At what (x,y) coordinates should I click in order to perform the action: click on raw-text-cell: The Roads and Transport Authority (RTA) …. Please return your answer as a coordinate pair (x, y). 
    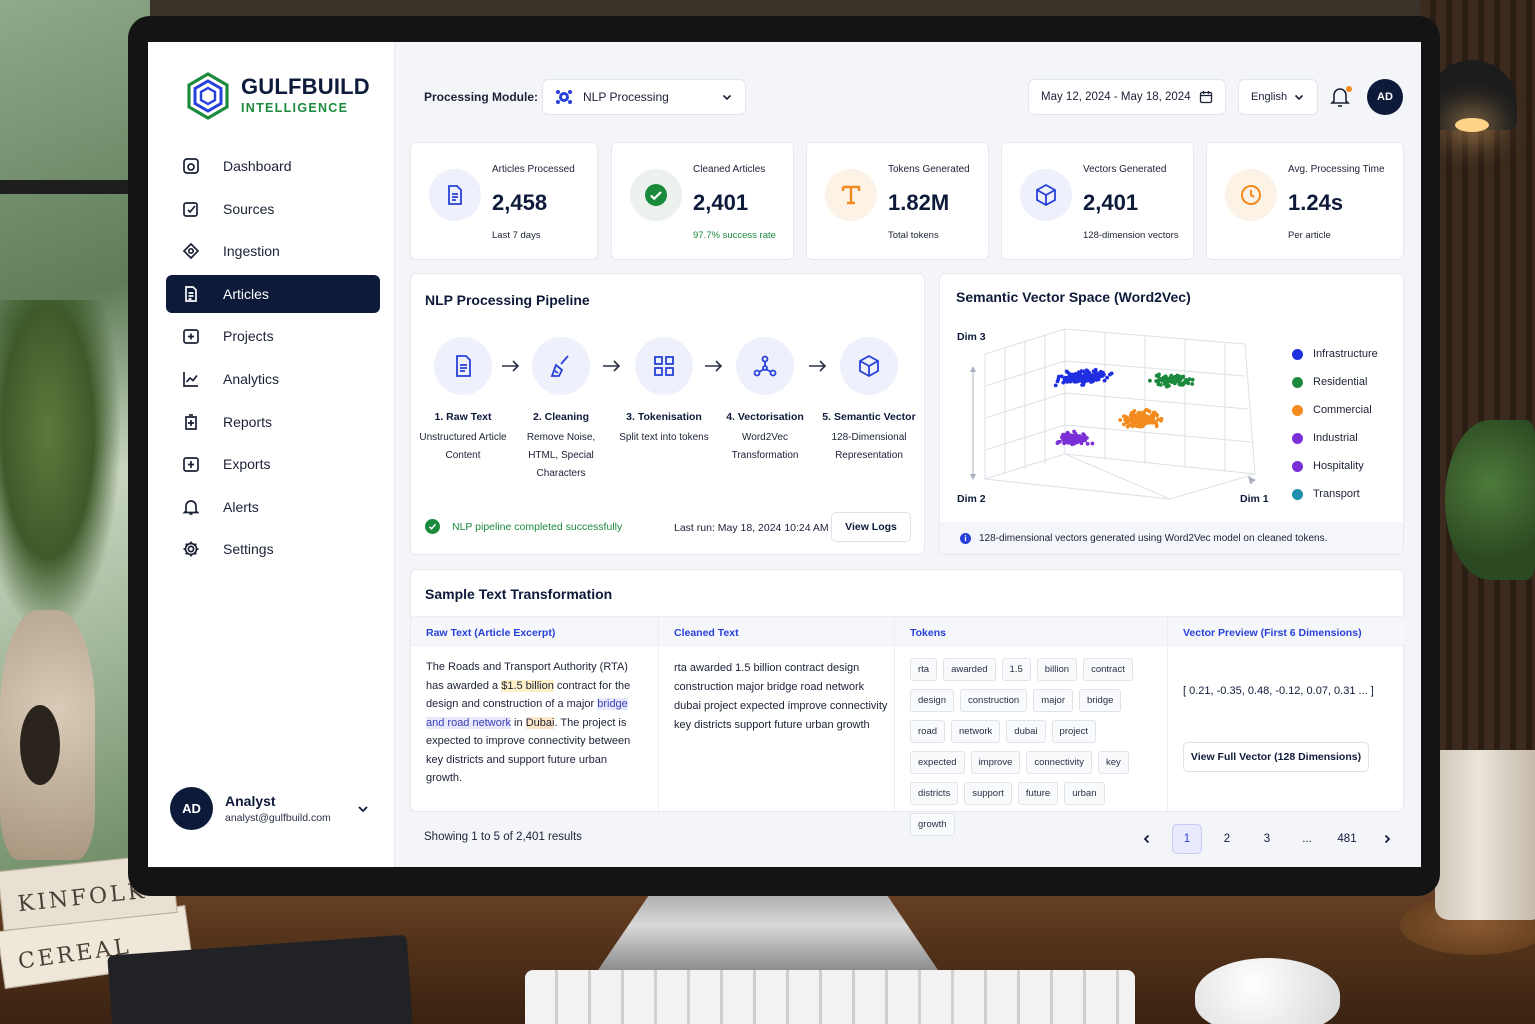
    Looking at the image, I should click on (533, 723).